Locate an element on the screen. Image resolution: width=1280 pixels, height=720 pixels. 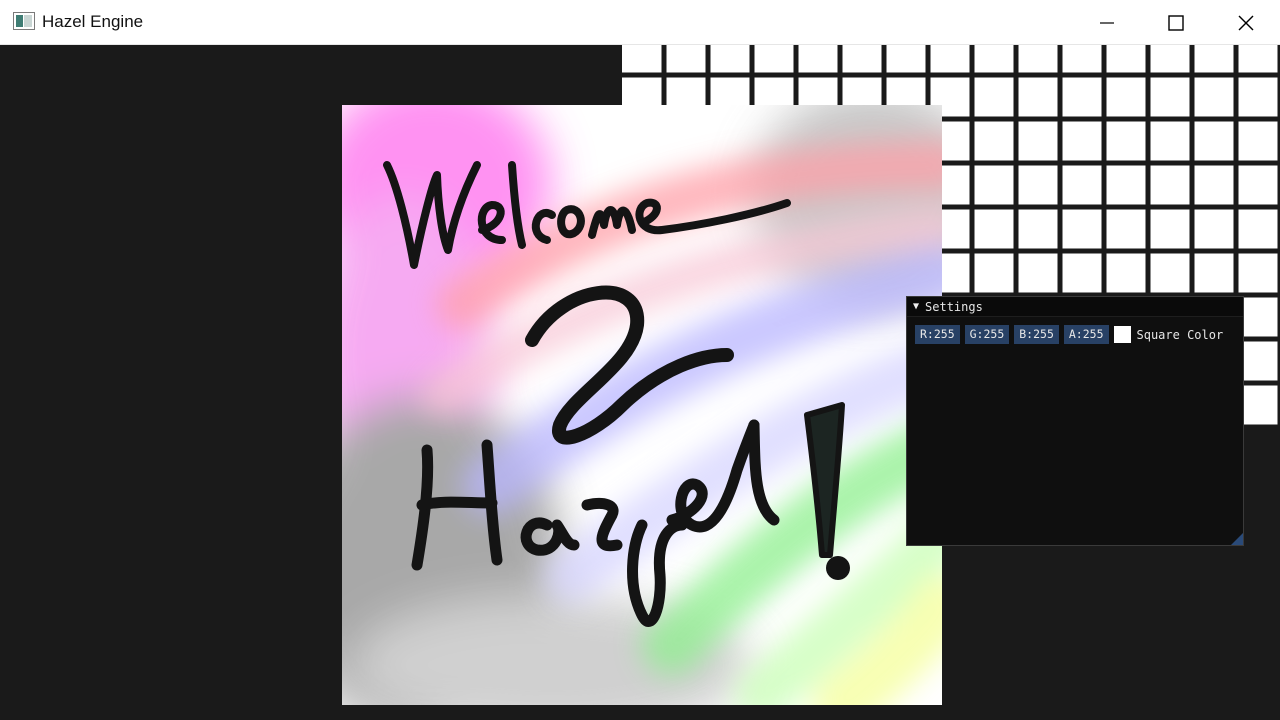
color-g-field: G:255 is located at coordinates (987, 334).